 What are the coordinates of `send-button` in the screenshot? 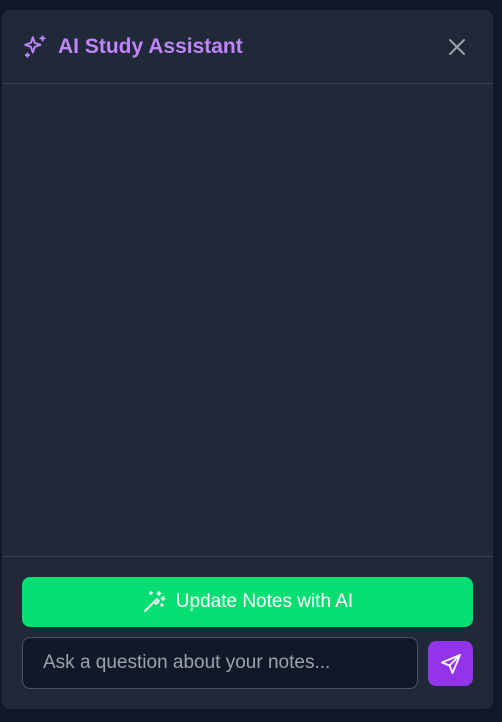 It's located at (450, 663).